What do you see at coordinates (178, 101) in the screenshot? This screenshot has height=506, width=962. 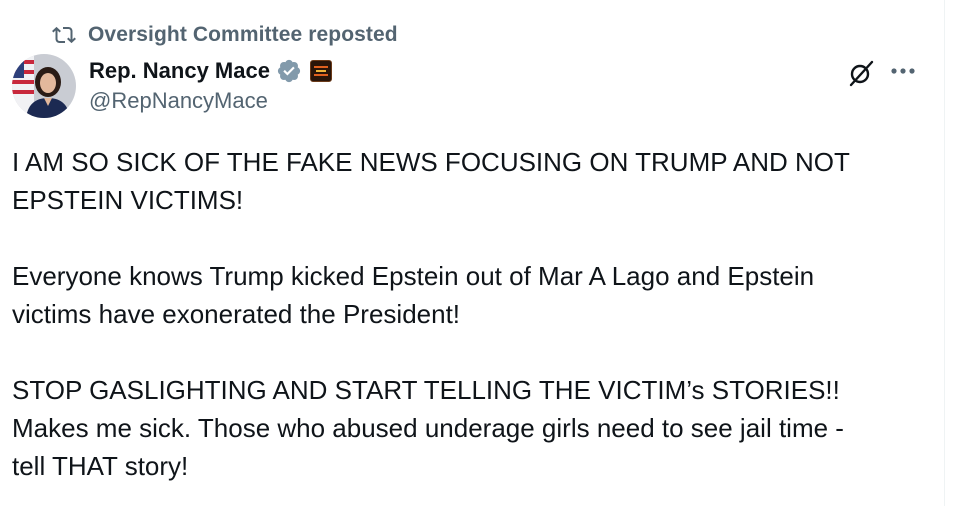 I see `author-handle: @RepNancyMace` at bounding box center [178, 101].